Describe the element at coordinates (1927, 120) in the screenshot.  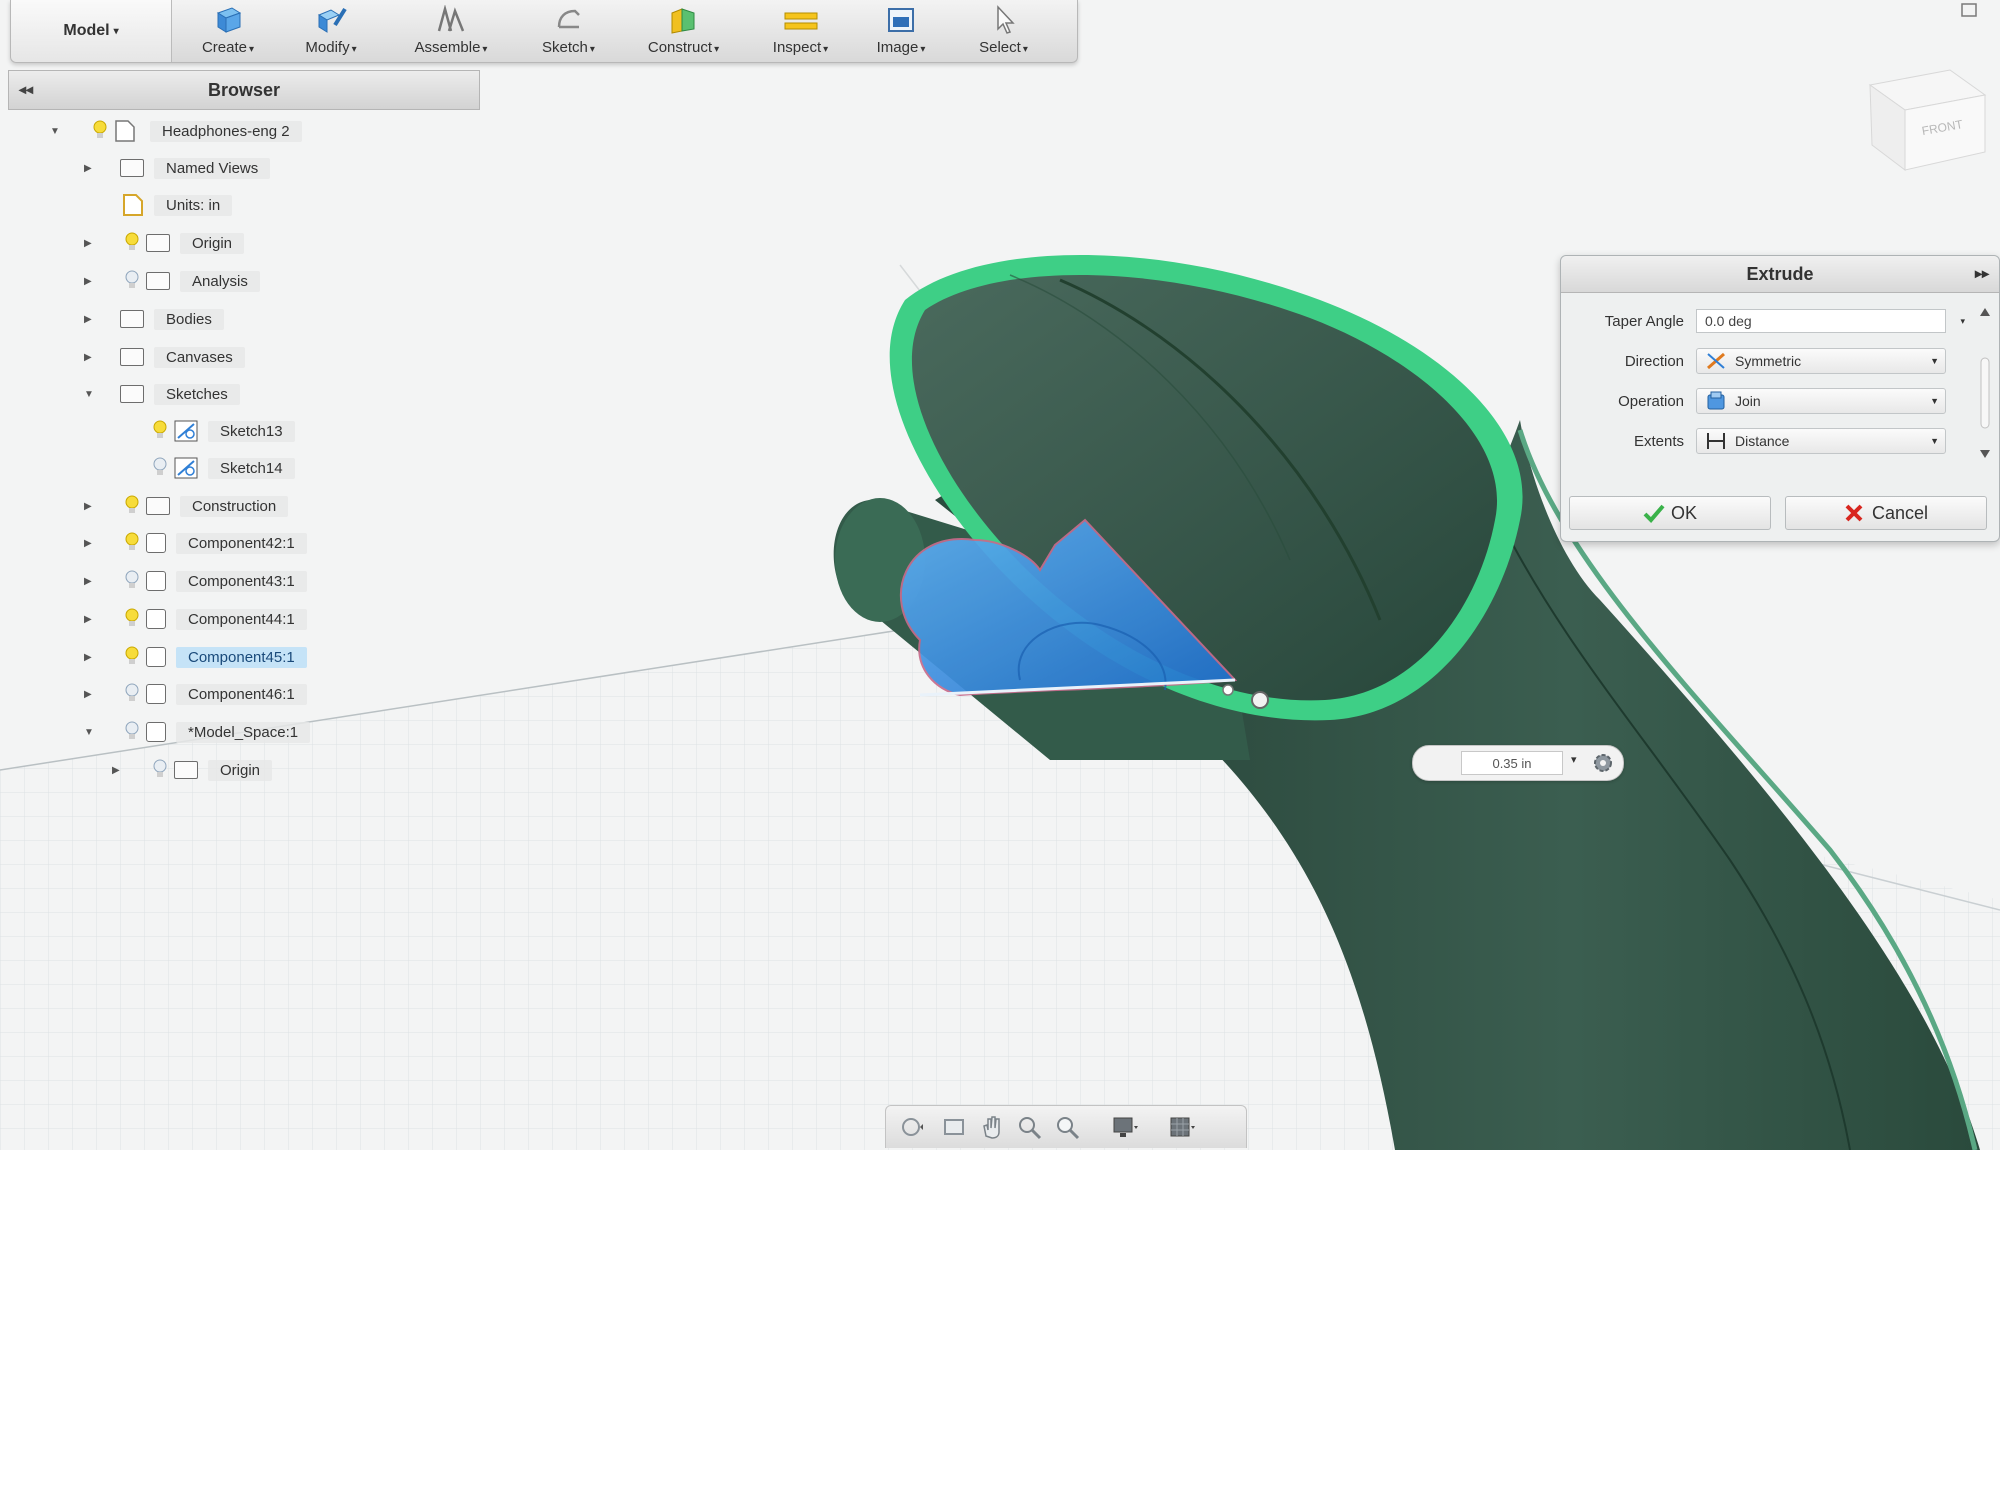
I see `viewcube` at that location.